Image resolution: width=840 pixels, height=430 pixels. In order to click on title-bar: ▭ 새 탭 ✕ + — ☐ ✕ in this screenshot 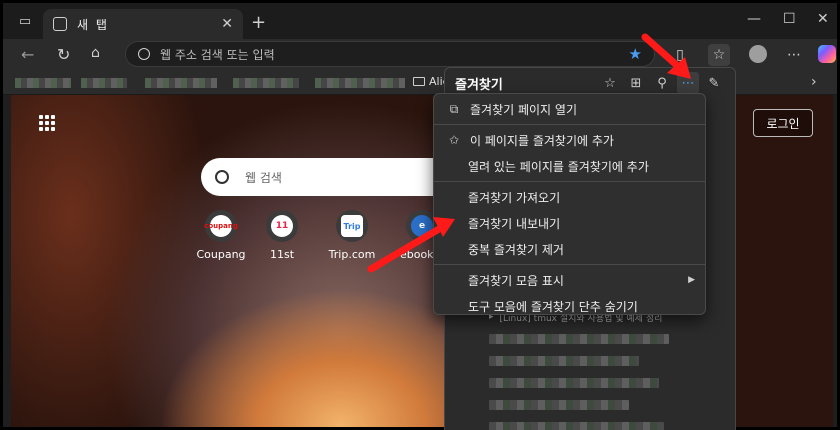, I will do `click(420, 21)`.